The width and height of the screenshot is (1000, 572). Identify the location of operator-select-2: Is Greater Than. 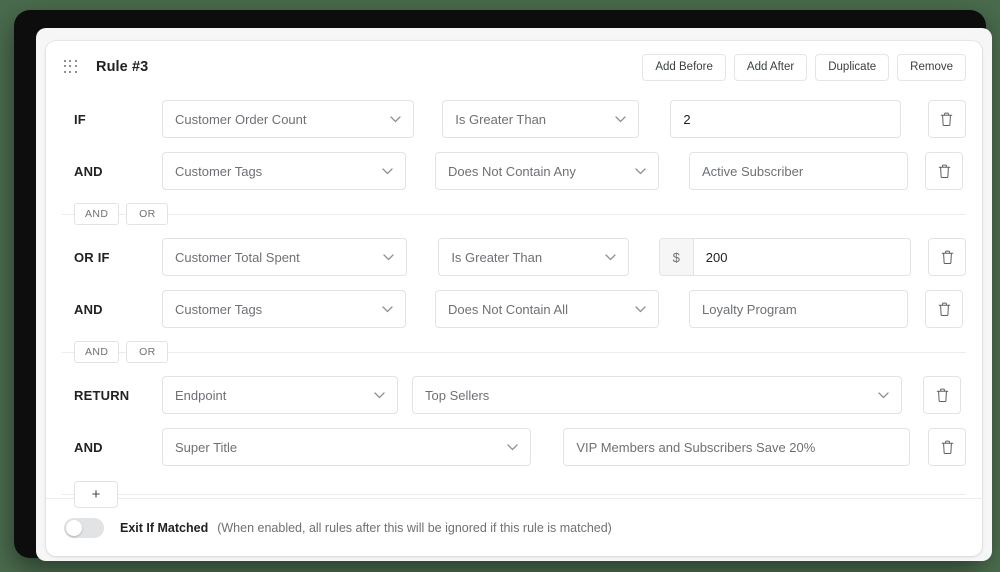
(533, 257).